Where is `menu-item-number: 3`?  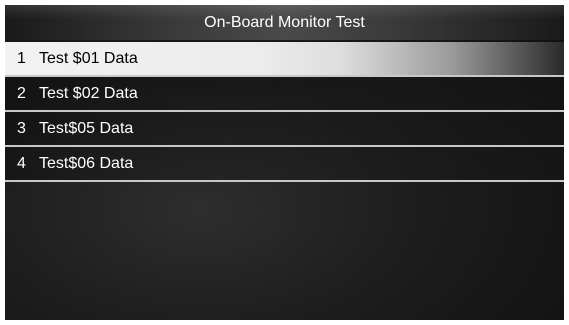
menu-item-number: 3 is located at coordinates (21, 128).